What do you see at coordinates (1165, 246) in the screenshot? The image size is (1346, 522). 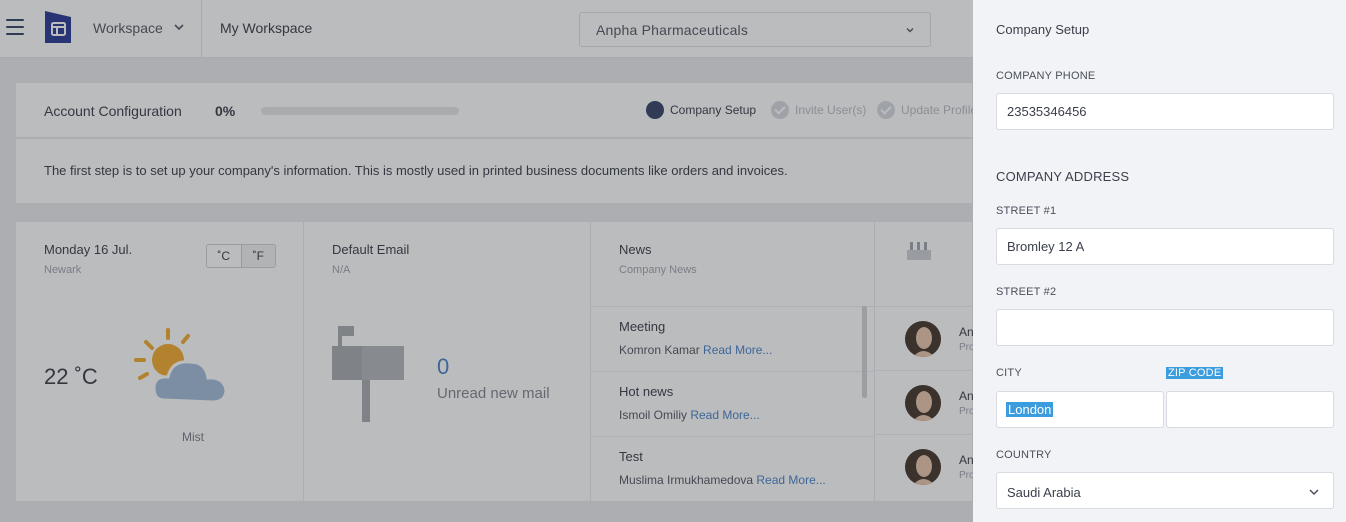 I see `street1-input` at bounding box center [1165, 246].